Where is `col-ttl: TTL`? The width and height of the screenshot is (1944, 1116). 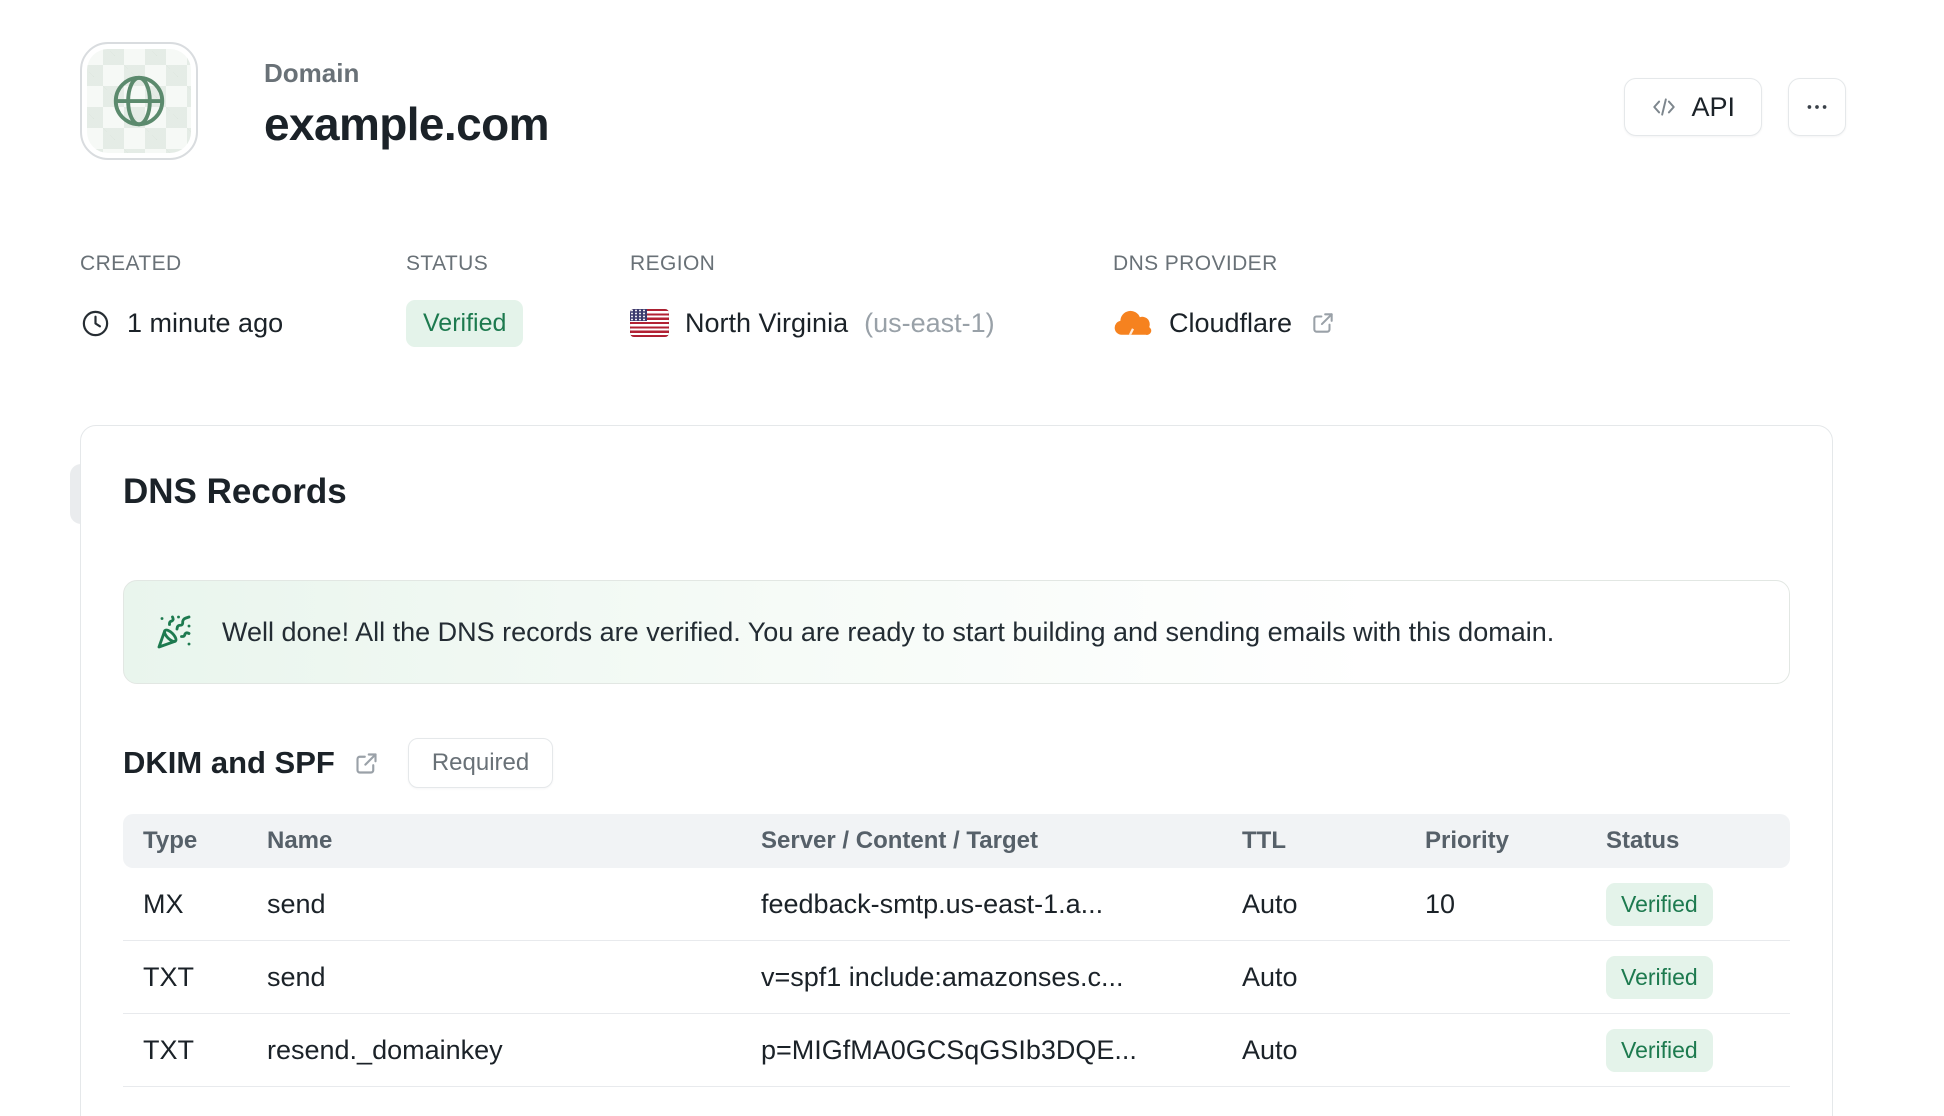
col-ttl: TTL is located at coordinates (1264, 840).